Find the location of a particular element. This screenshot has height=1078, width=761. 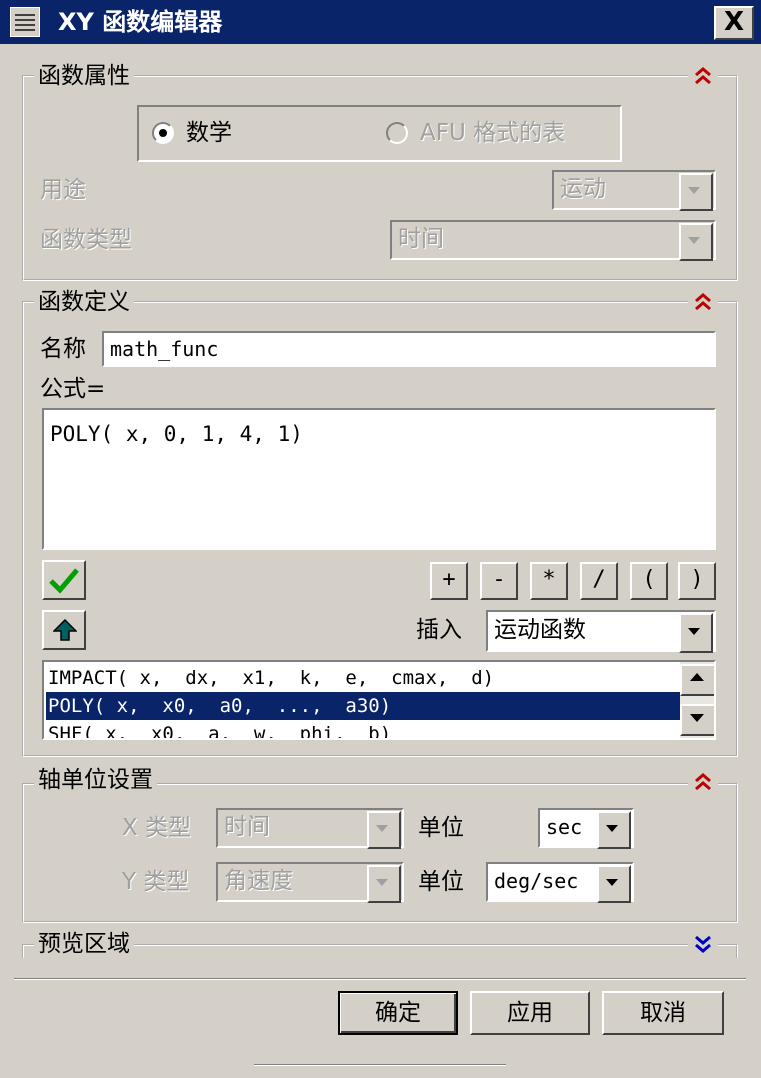

usage-value: 运动 is located at coordinates (583, 189).